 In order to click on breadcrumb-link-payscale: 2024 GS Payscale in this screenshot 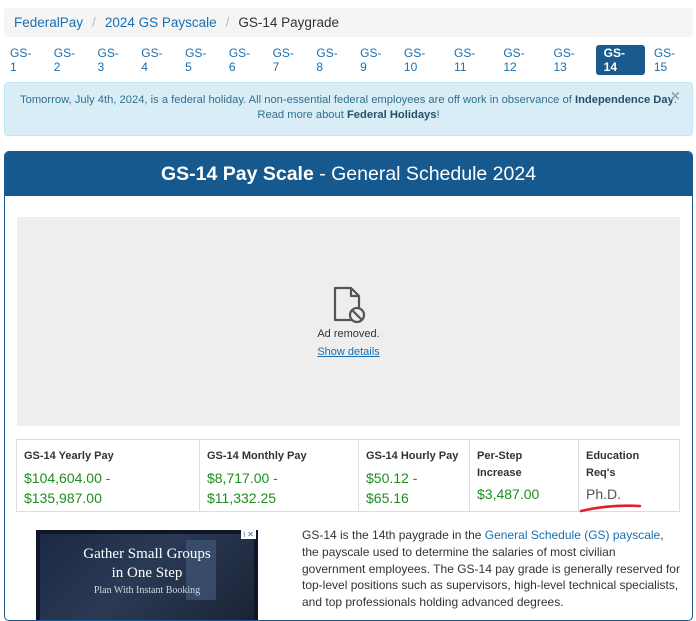, I will do `click(161, 22)`.